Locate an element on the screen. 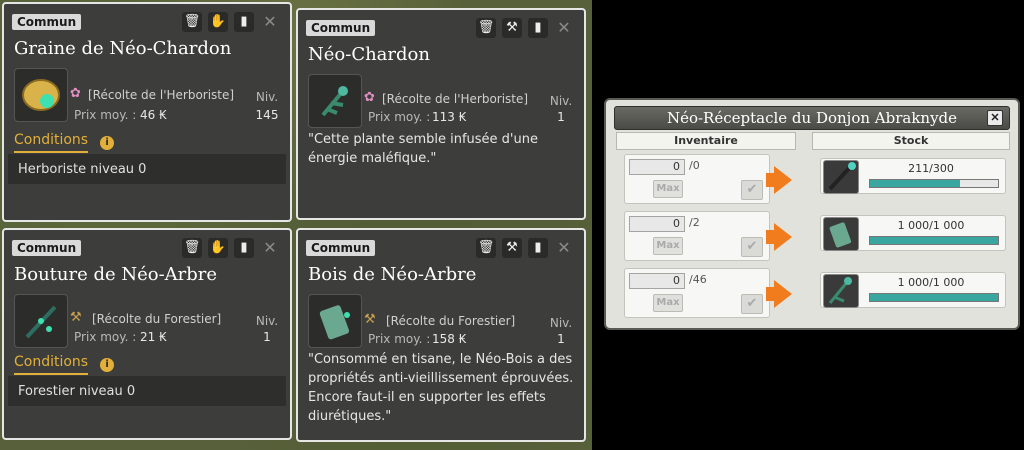 The width and height of the screenshot is (1024, 450). stock-row: 211/300 is located at coordinates (913, 176).